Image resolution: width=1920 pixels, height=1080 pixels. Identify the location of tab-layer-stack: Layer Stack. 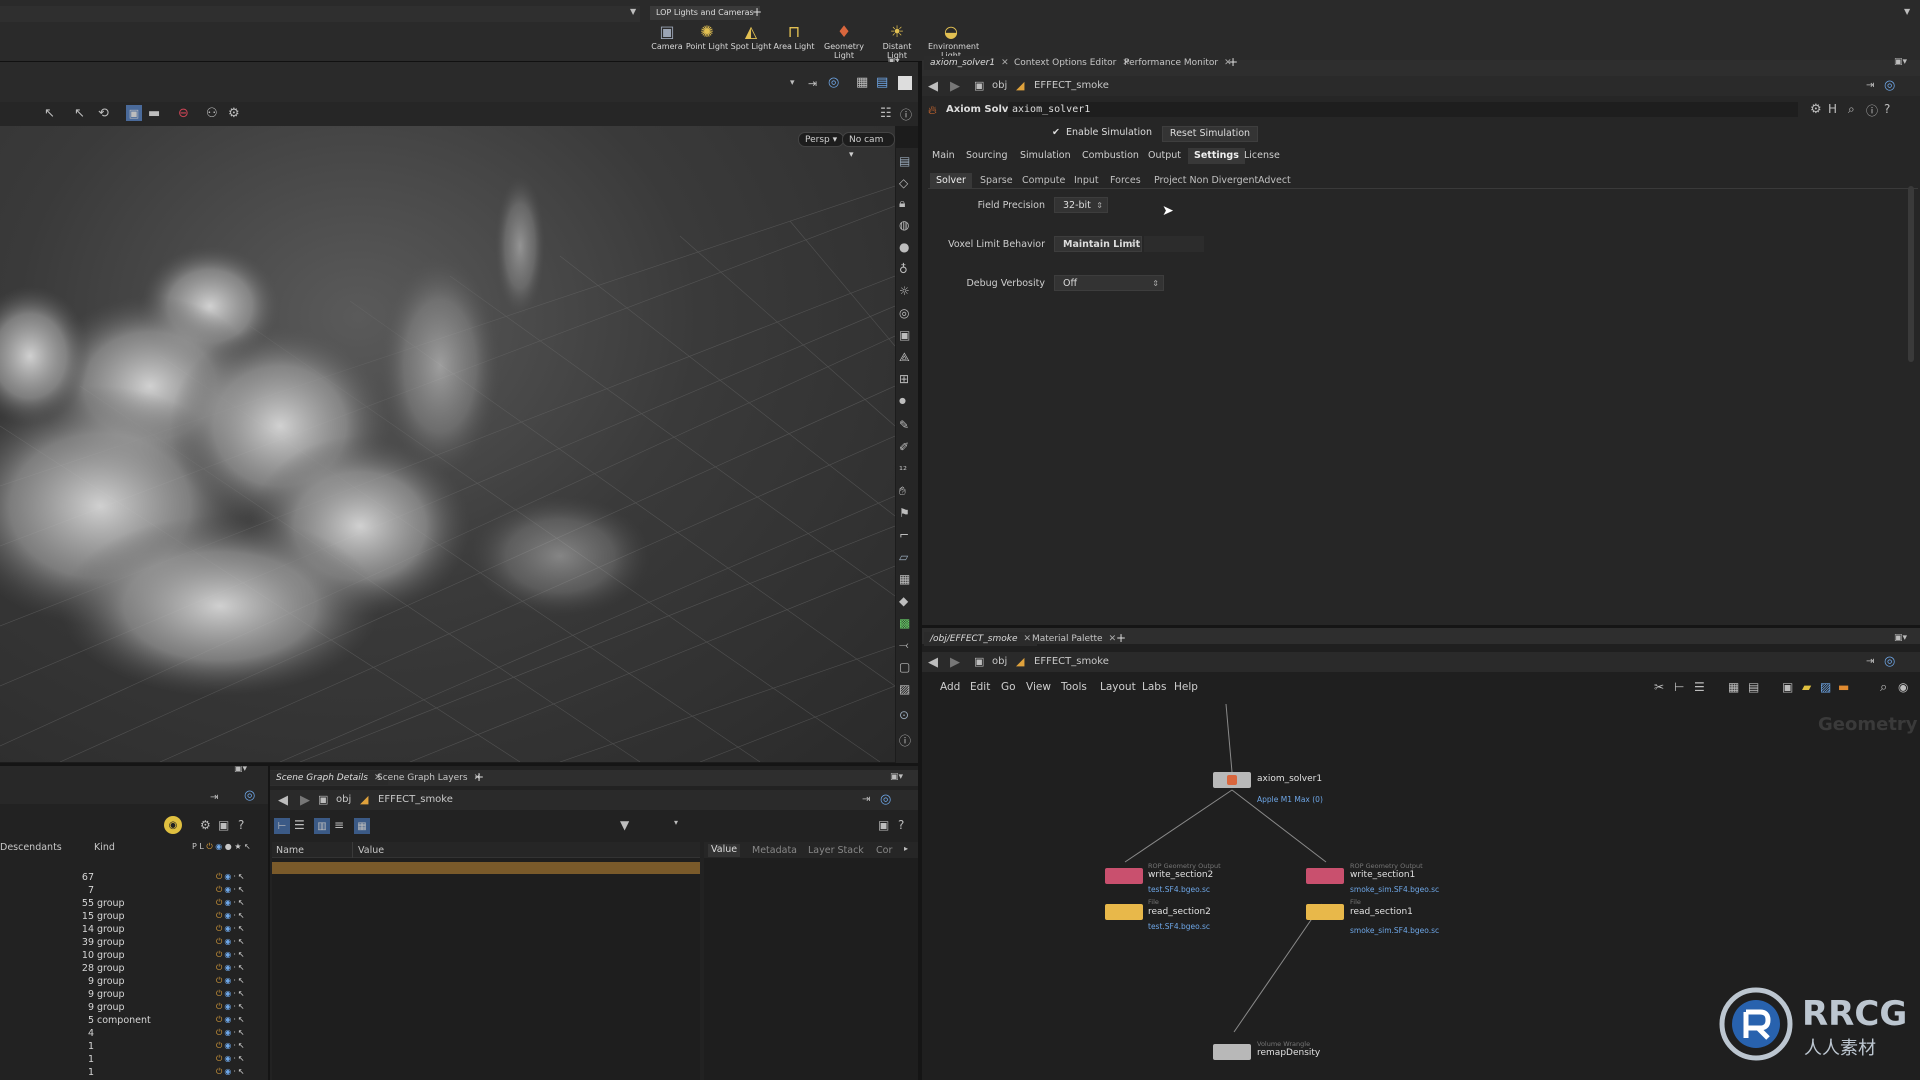
(836, 850).